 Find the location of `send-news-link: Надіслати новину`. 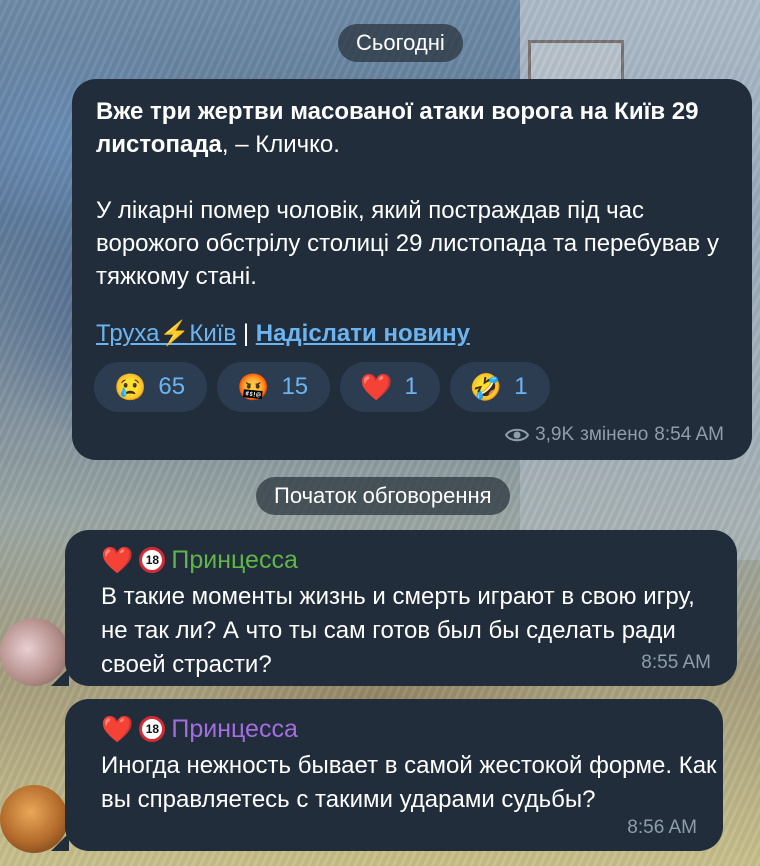

send-news-link: Надіслати новину is located at coordinates (363, 333).